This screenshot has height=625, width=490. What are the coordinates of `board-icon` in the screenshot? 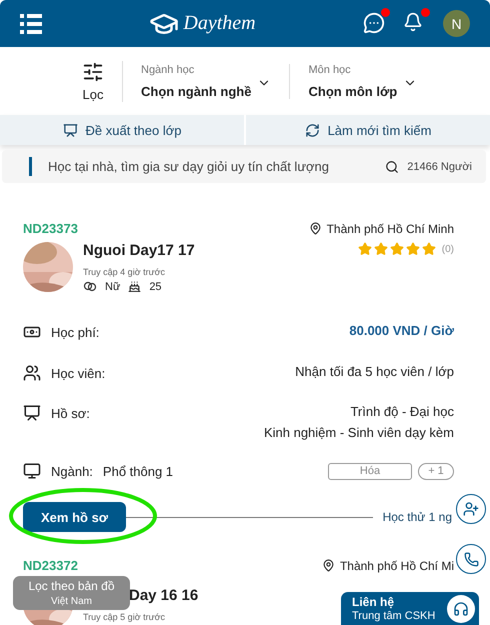 It's located at (32, 413).